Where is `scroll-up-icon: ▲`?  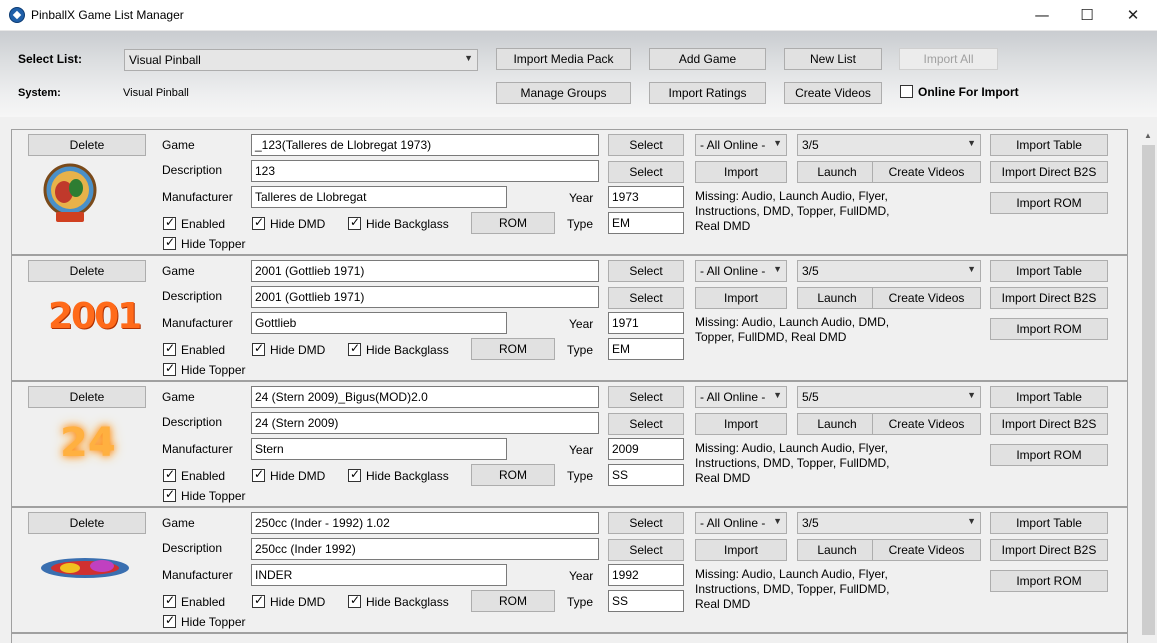
scroll-up-icon: ▲ is located at coordinates (1148, 135).